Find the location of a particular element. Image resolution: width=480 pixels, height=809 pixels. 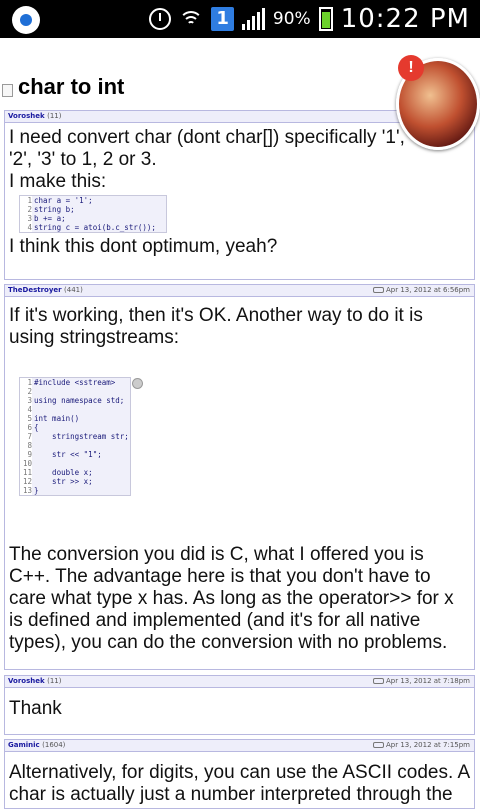

author-name: TheDestroyer is located at coordinates (35, 290).